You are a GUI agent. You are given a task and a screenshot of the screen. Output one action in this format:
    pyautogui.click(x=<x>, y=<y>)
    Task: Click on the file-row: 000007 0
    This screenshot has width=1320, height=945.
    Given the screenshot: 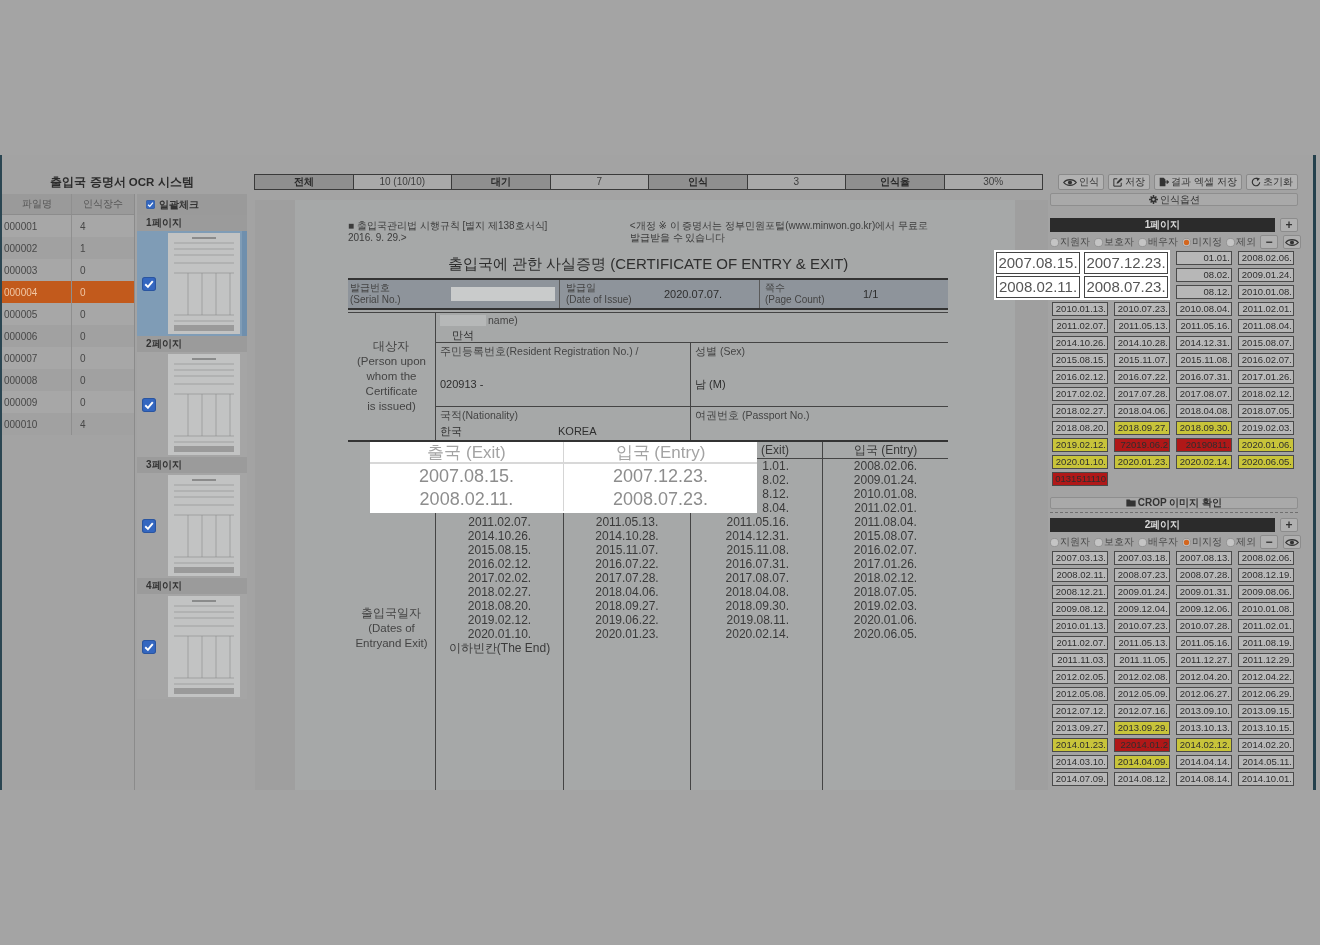 What is the action you would take?
    pyautogui.click(x=68, y=358)
    